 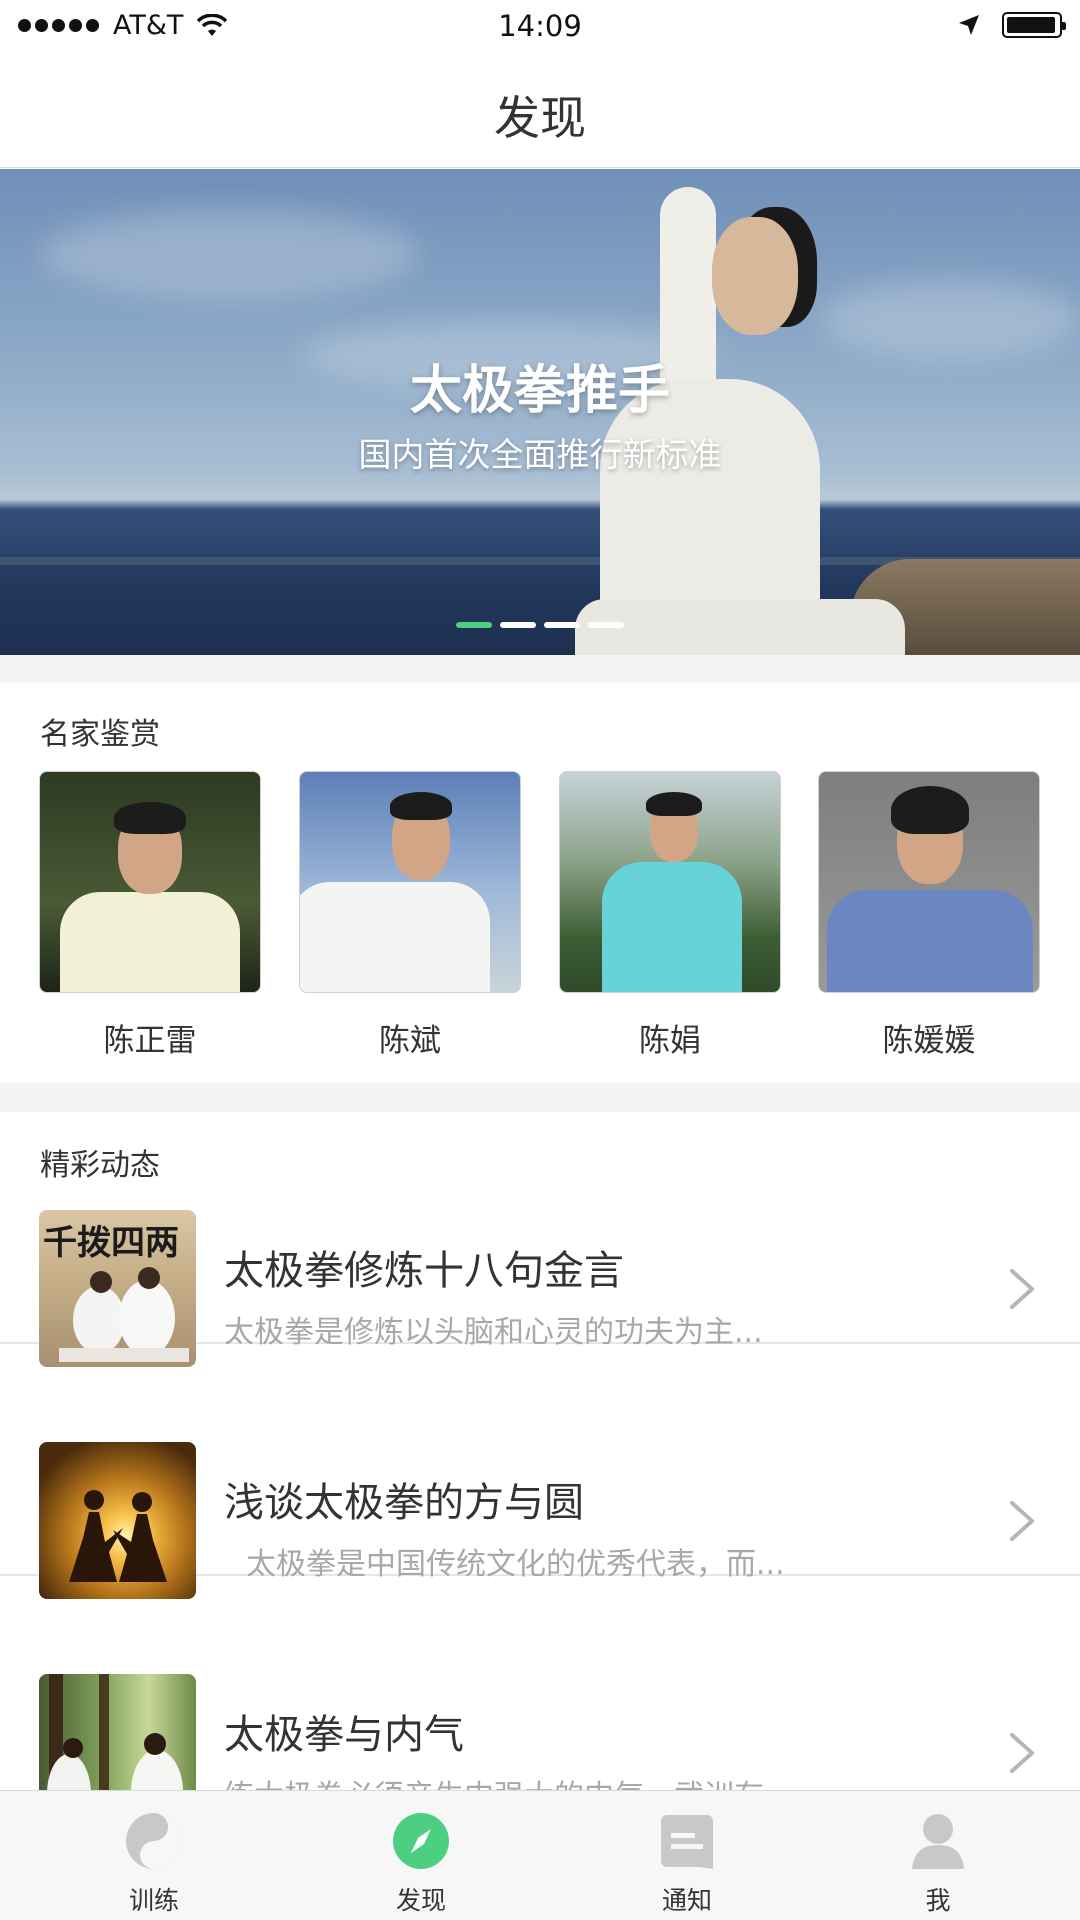 What do you see at coordinates (755, 276) in the screenshot?
I see `banner-figure-head` at bounding box center [755, 276].